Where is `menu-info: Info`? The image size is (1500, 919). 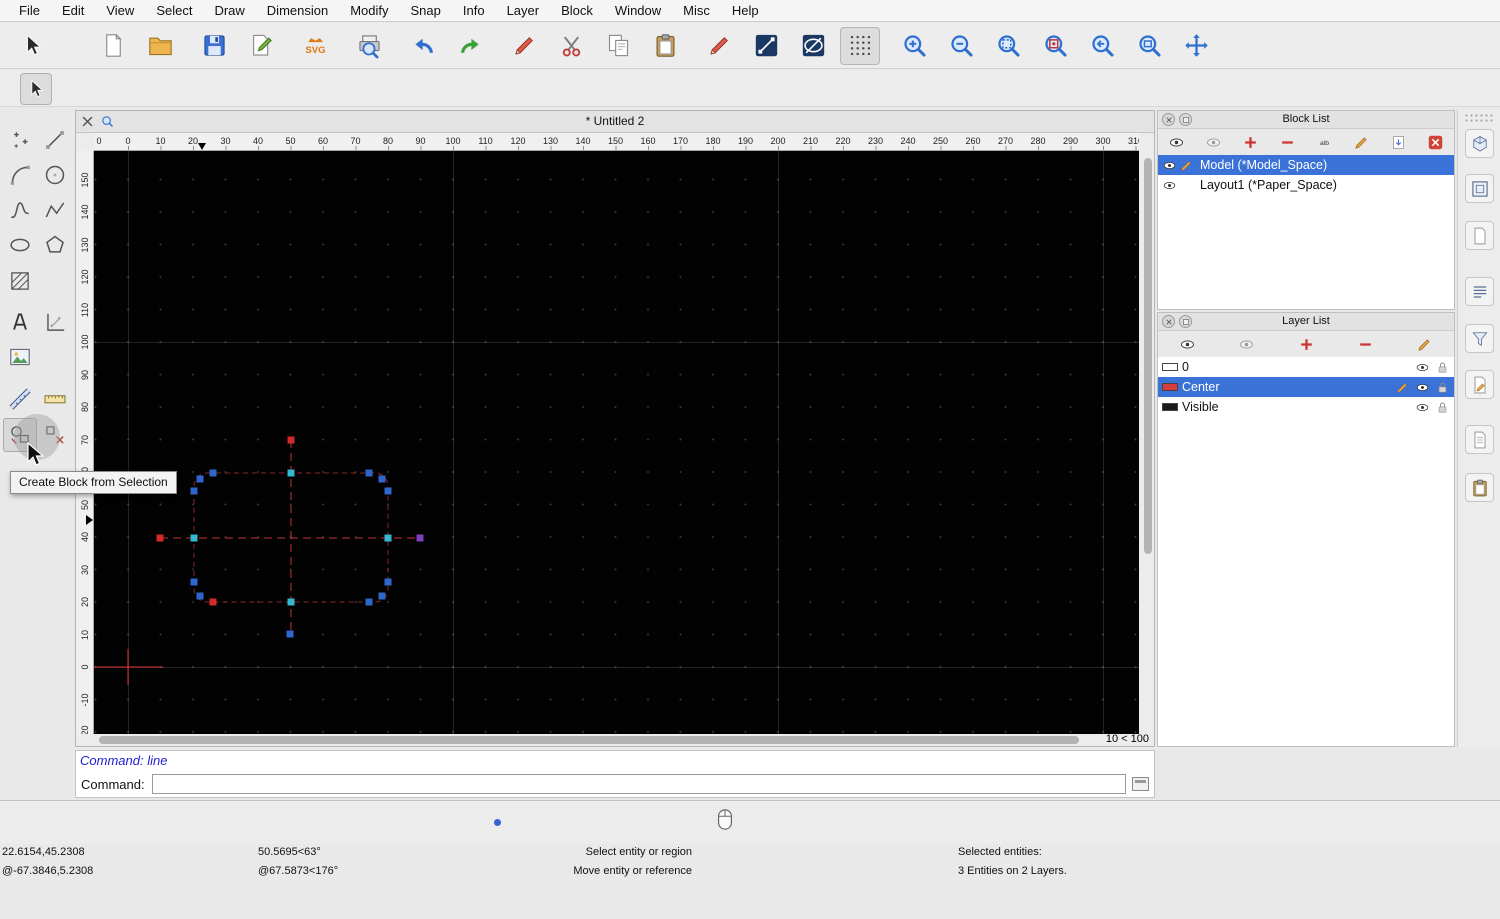 menu-info: Info is located at coordinates (474, 10).